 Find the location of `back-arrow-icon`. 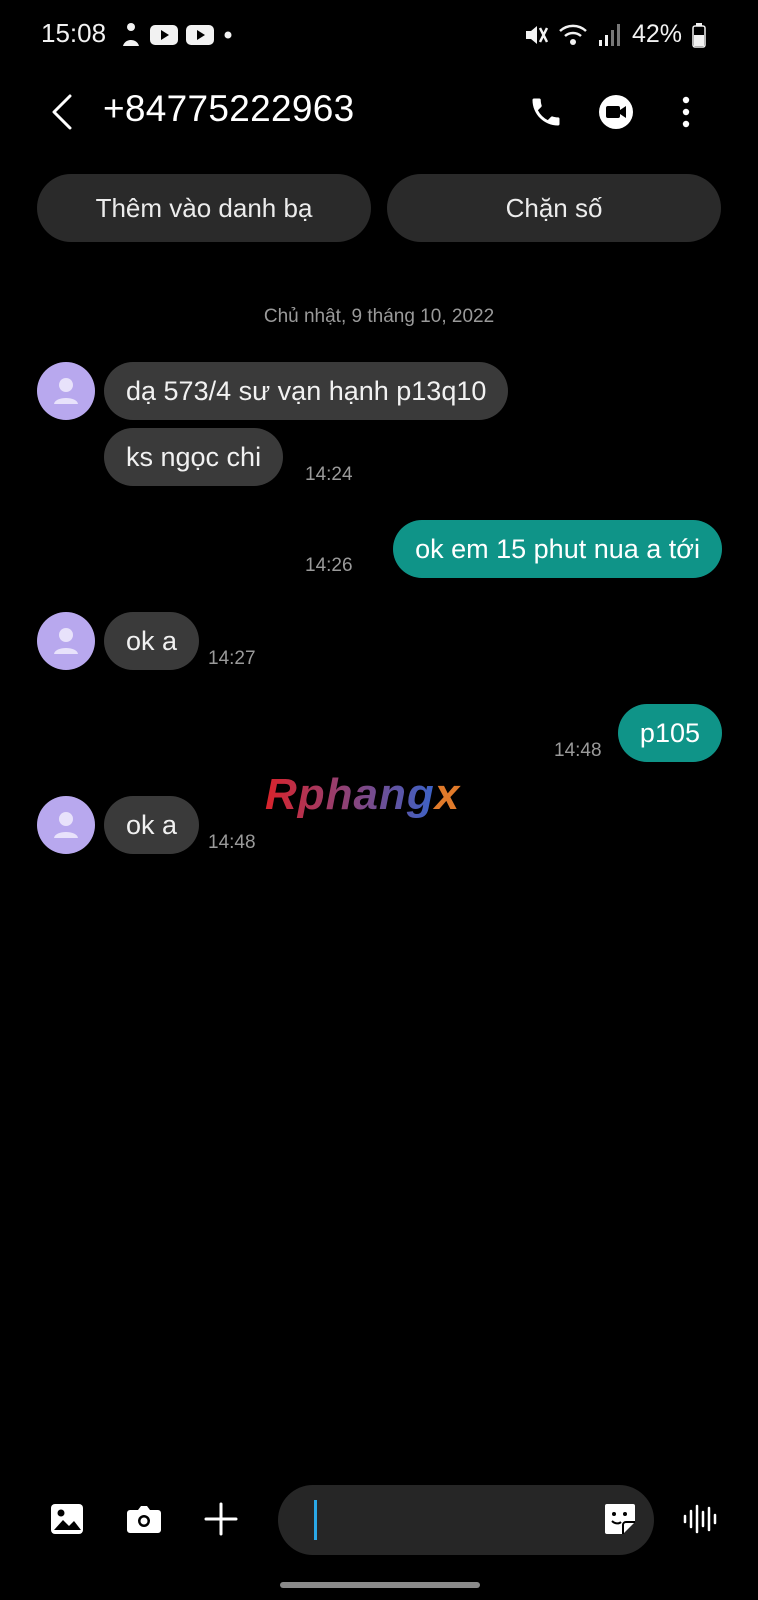

back-arrow-icon is located at coordinates (62, 112).